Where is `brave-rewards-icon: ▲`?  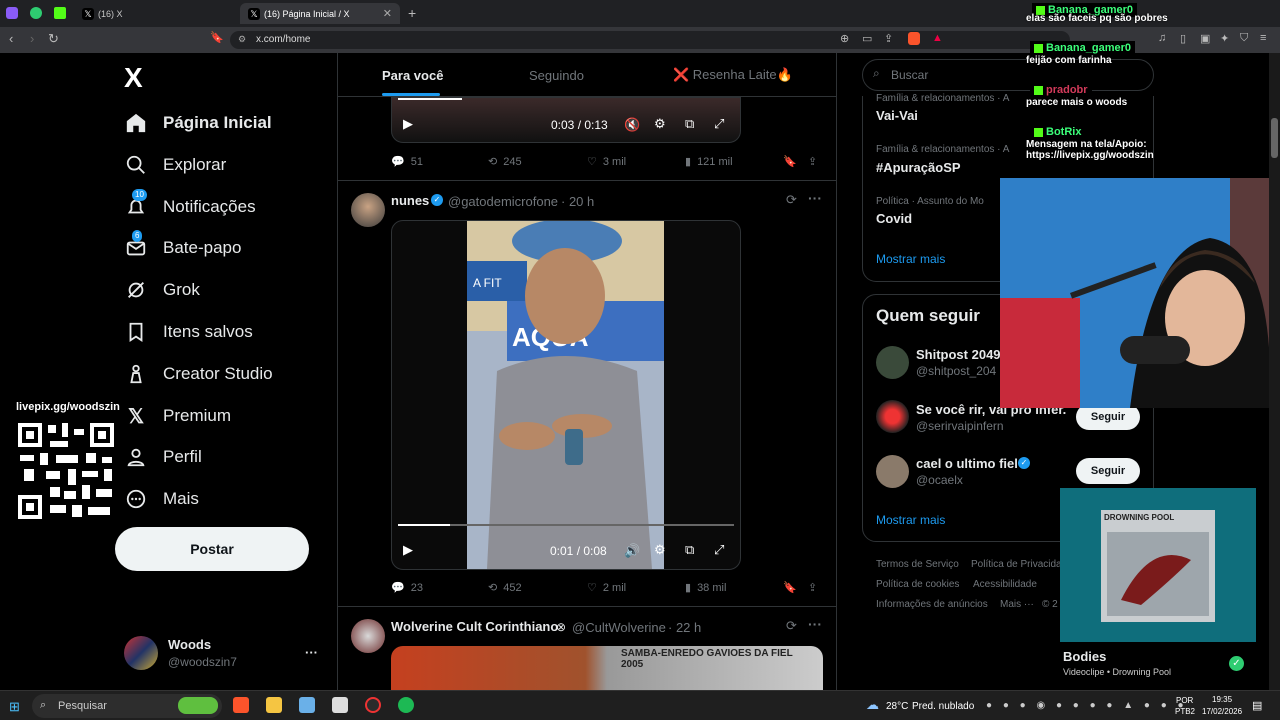
brave-rewards-icon: ▲ is located at coordinates (937, 38).